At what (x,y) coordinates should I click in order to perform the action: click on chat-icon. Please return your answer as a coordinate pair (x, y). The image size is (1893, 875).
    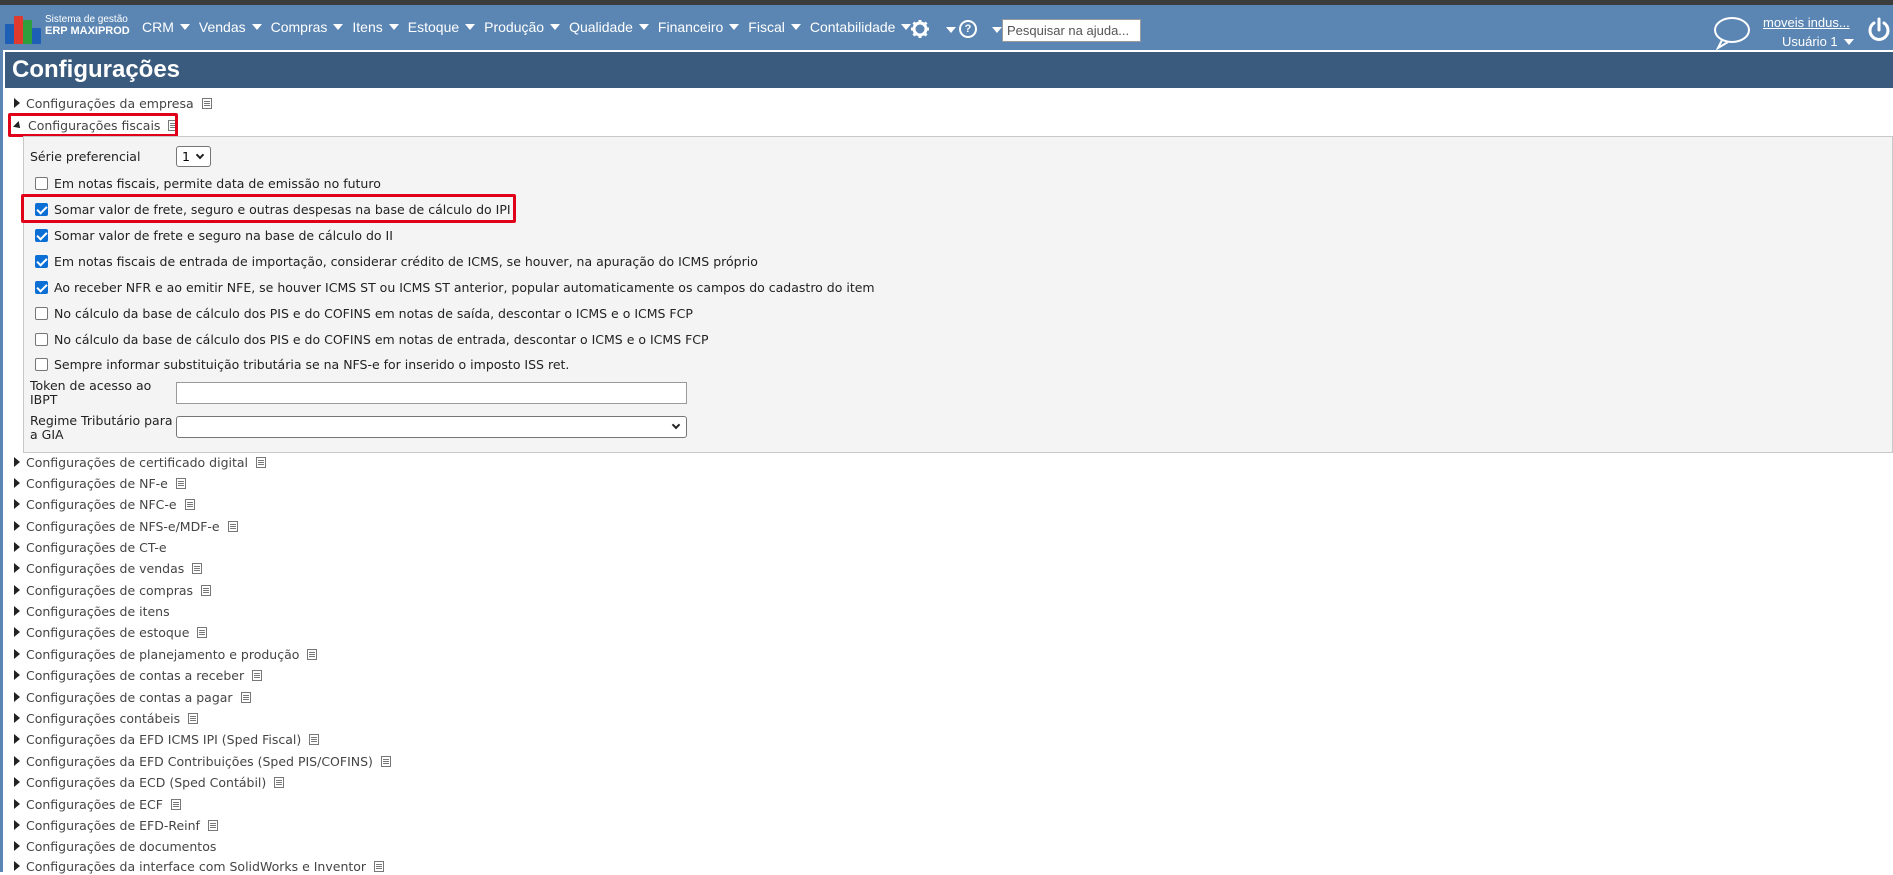
    Looking at the image, I should click on (1732, 33).